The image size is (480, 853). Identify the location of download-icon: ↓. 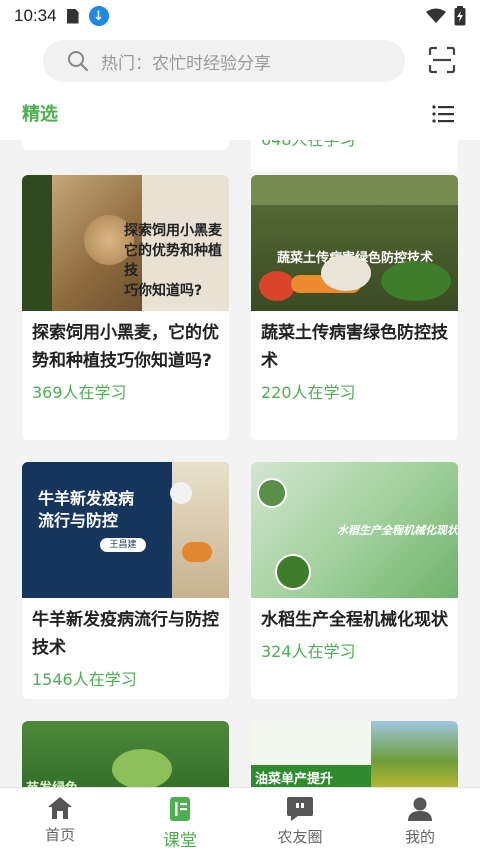
(98, 16).